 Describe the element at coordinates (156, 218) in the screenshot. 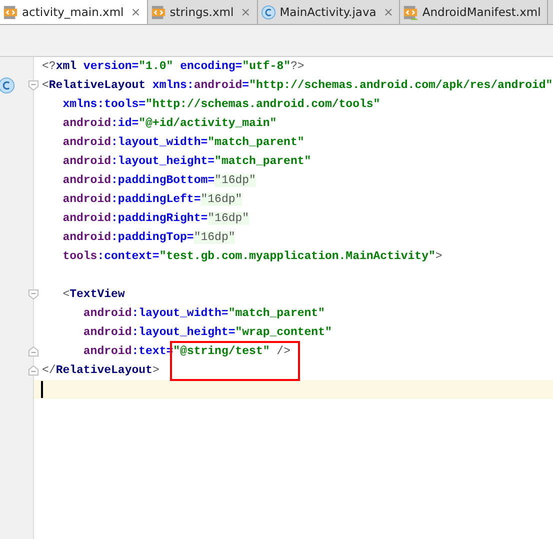

I see `code-line: android:paddingRight="16dp"` at that location.